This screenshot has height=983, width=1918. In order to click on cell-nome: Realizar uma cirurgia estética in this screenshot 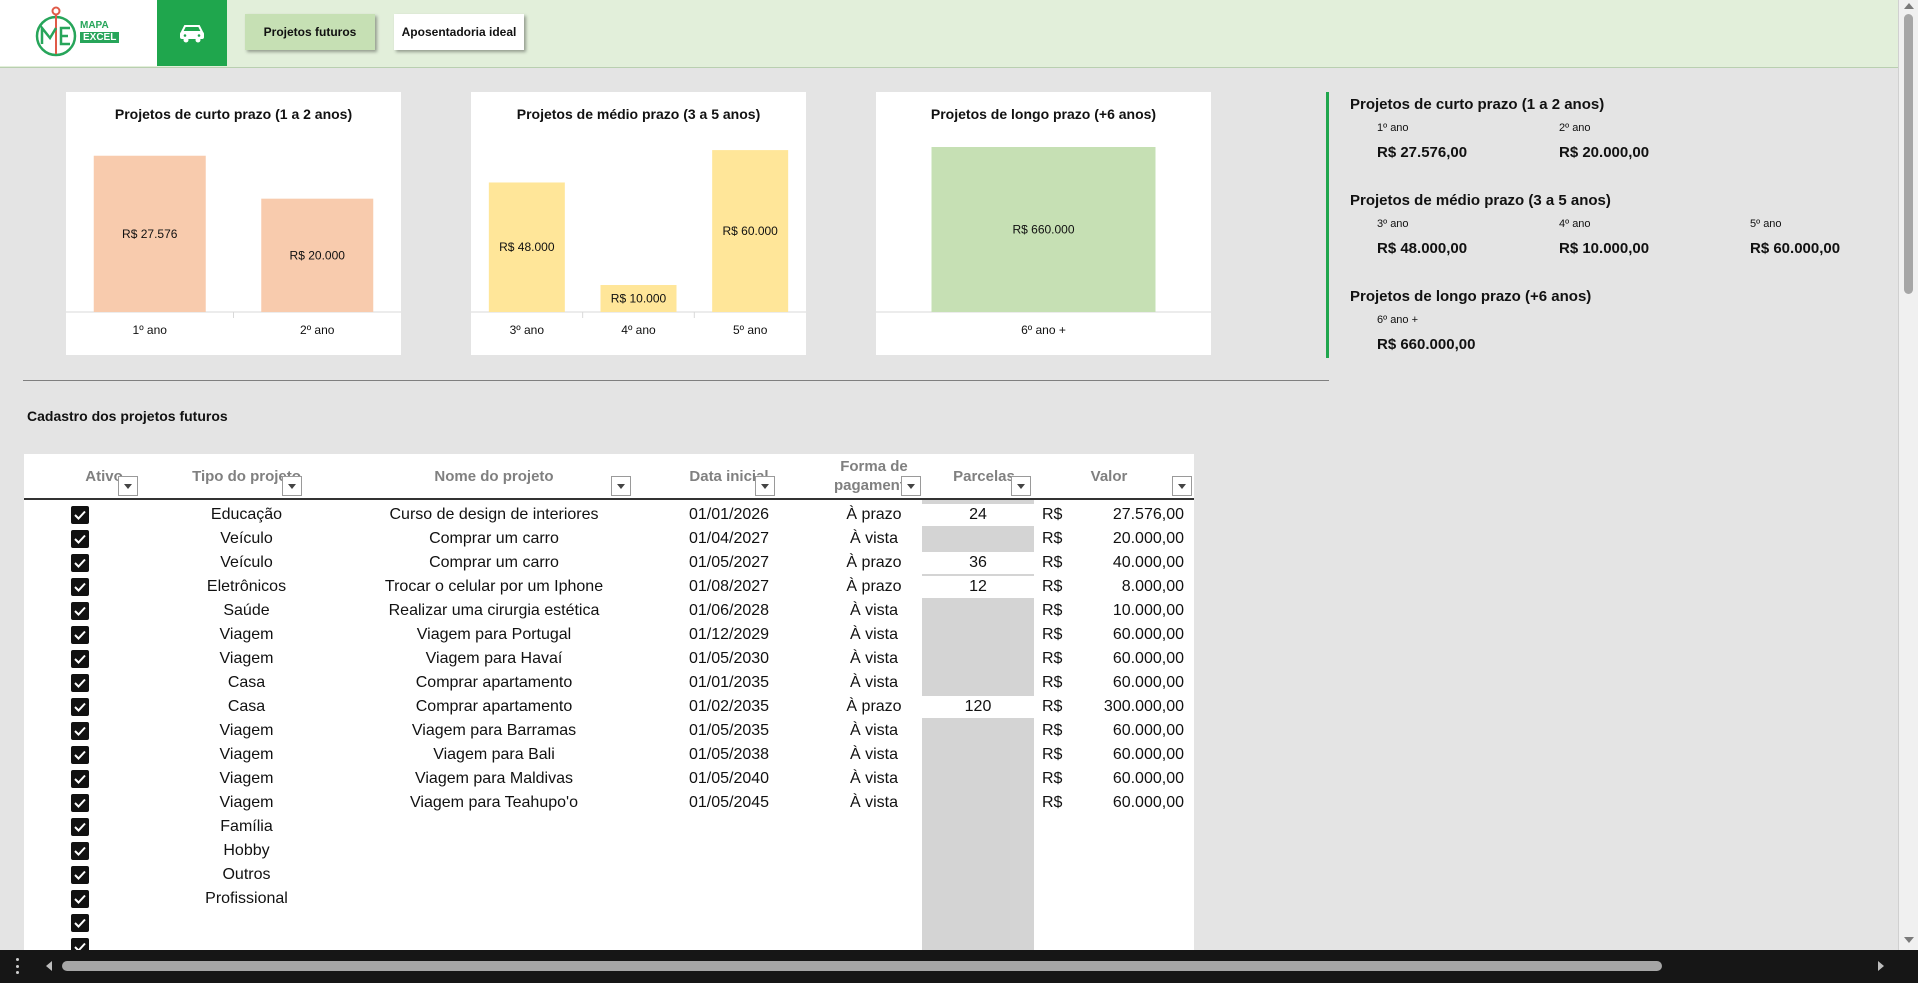, I will do `click(494, 611)`.